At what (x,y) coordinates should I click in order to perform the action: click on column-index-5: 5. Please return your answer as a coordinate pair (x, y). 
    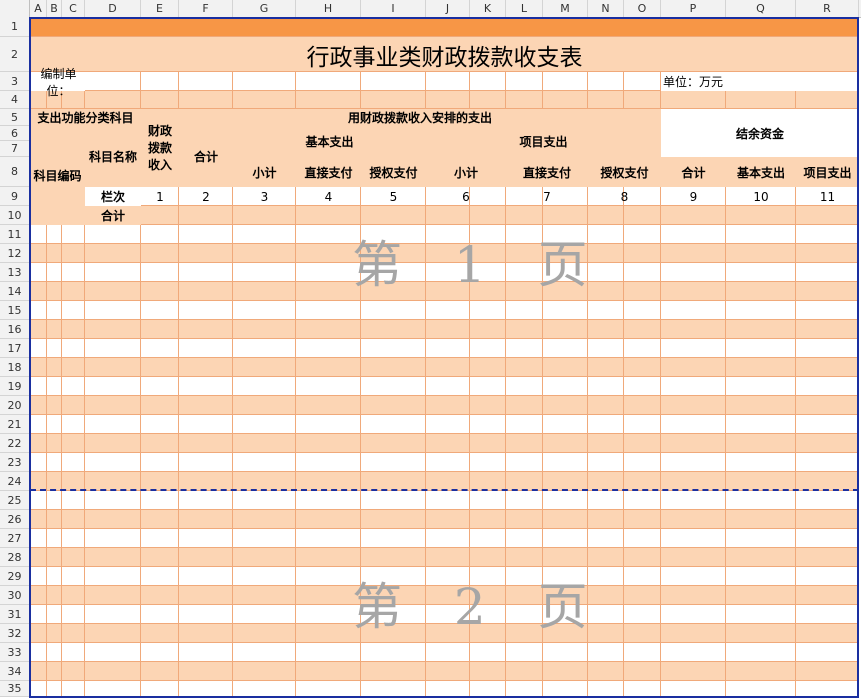
    Looking at the image, I should click on (393, 196).